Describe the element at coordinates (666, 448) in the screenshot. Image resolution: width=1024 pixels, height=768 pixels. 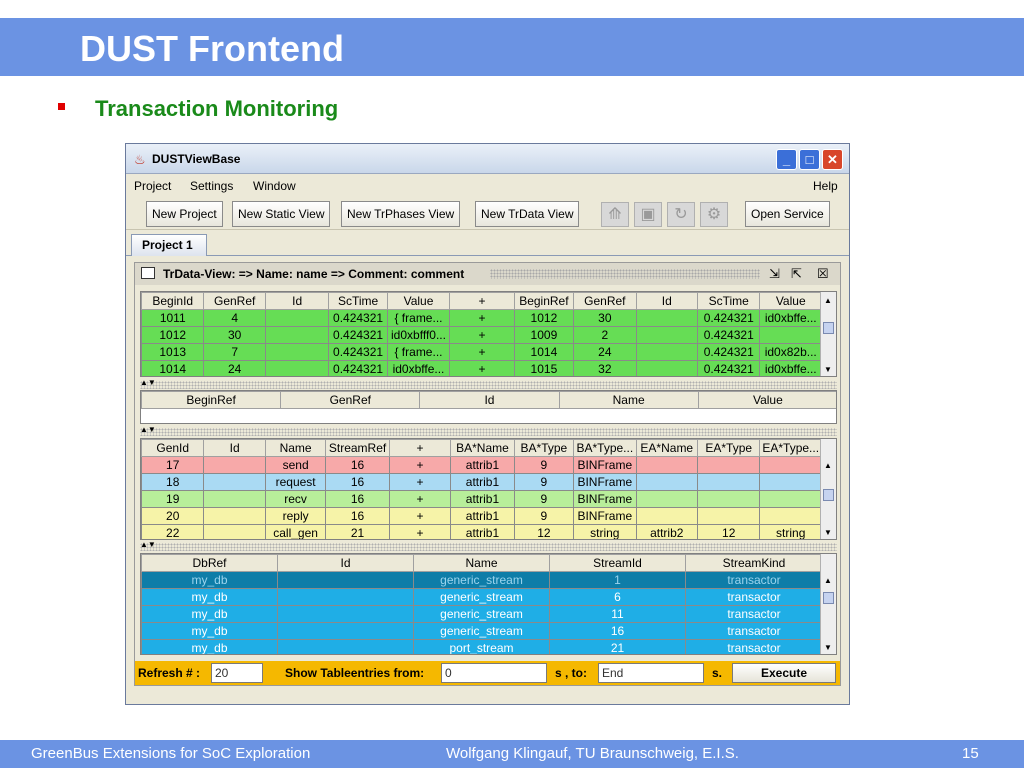
I see `column-header: EA*Name` at that location.